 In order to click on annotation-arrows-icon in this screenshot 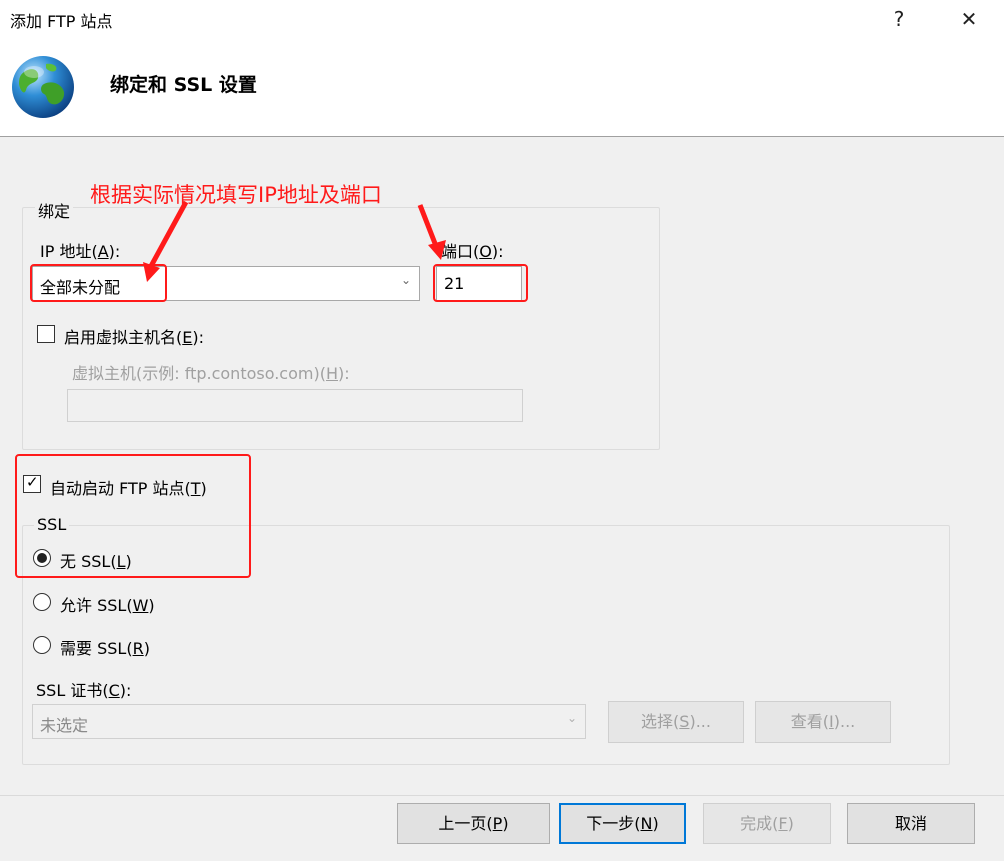, I will do `click(294, 241)`.